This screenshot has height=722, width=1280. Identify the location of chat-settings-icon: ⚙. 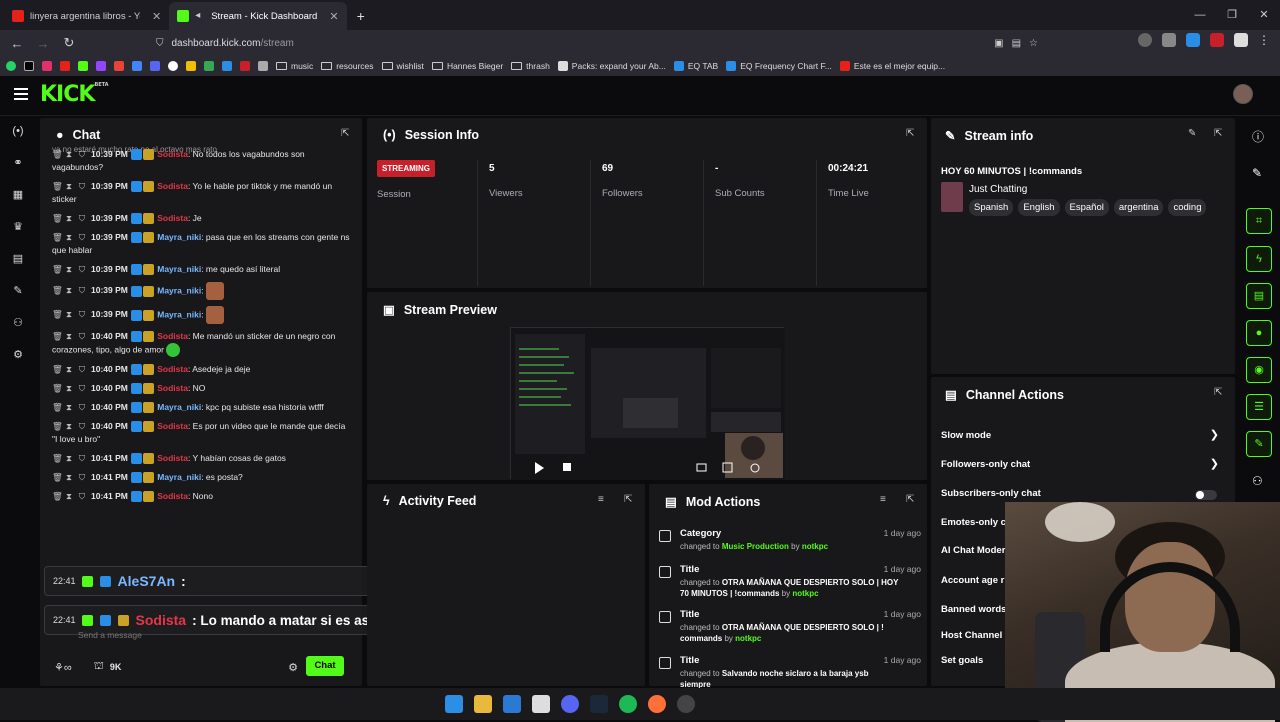
(293, 667).